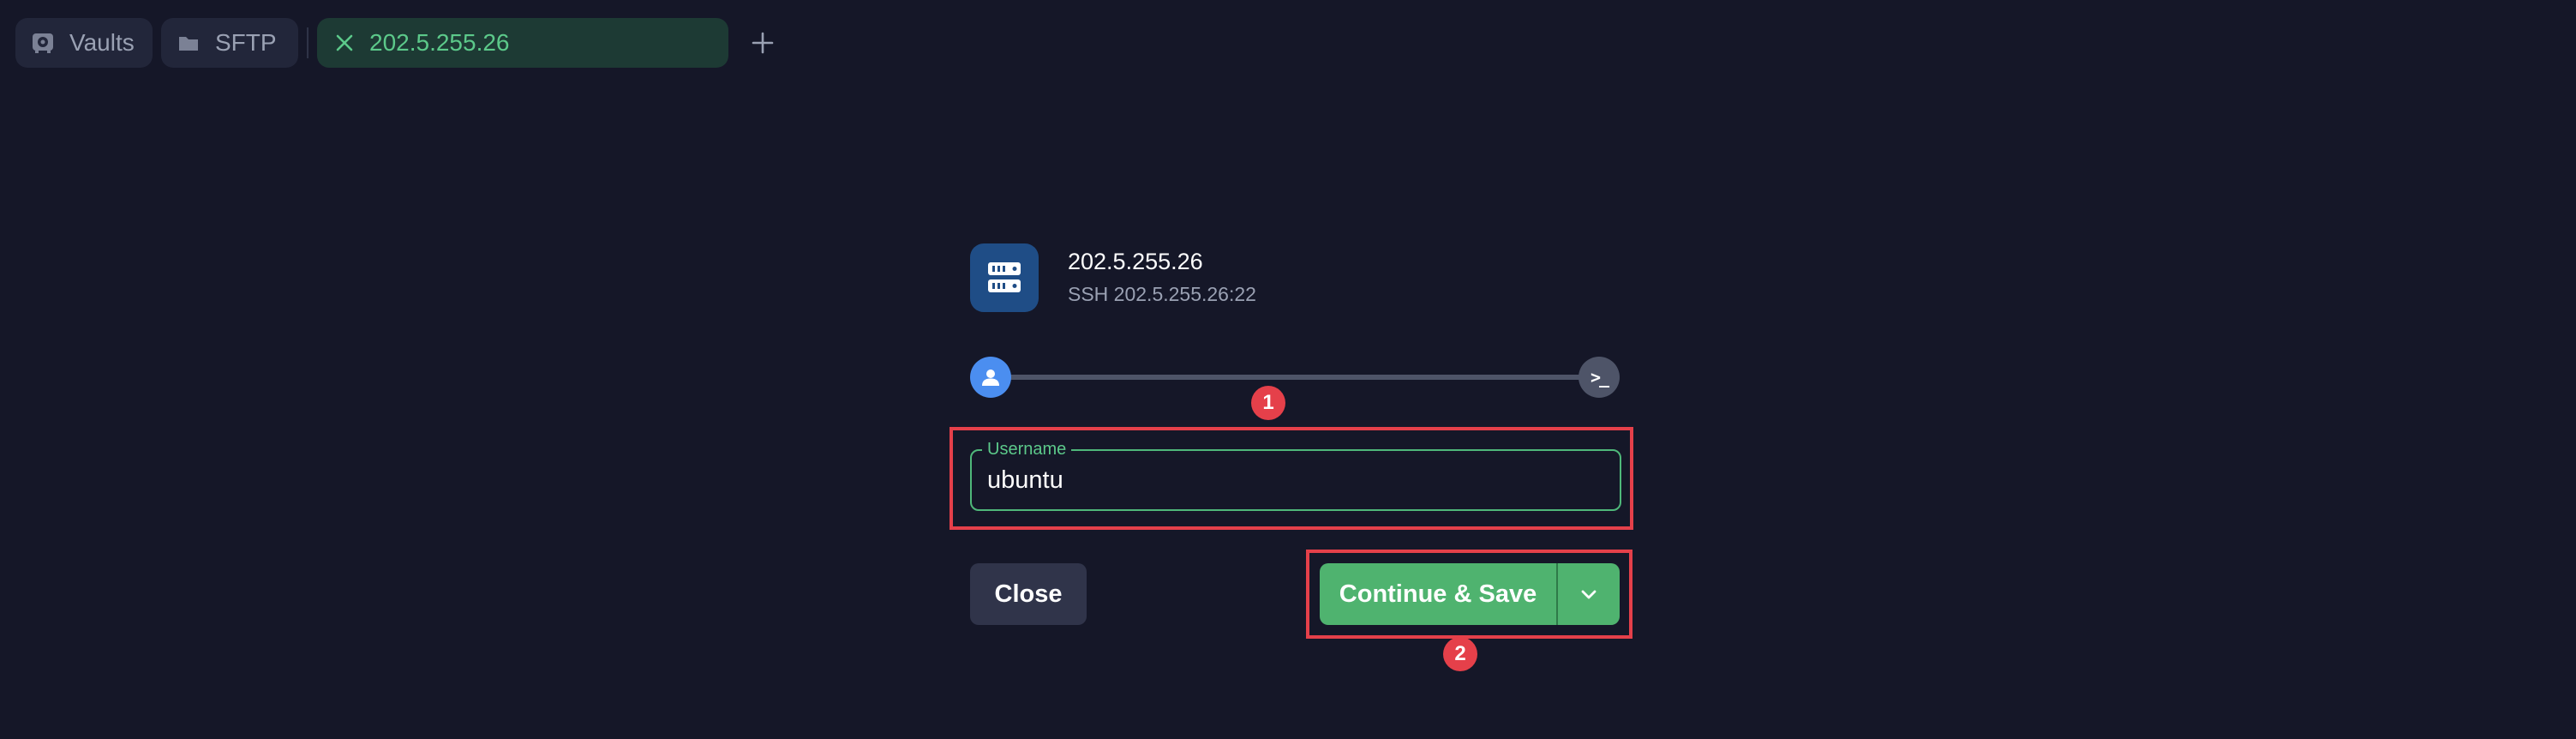 Image resolution: width=2576 pixels, height=739 pixels. What do you see at coordinates (102, 42) in the screenshot?
I see `tab-vaults-label: Vaults` at bounding box center [102, 42].